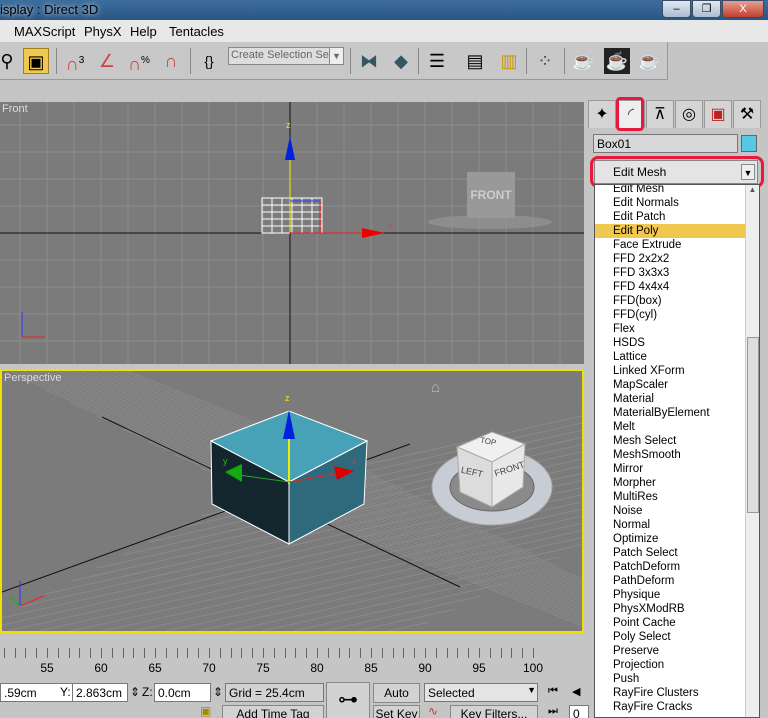 The width and height of the screenshot is (768, 718). Describe the element at coordinates (676, 9) in the screenshot. I see `minimize-button: –` at that location.